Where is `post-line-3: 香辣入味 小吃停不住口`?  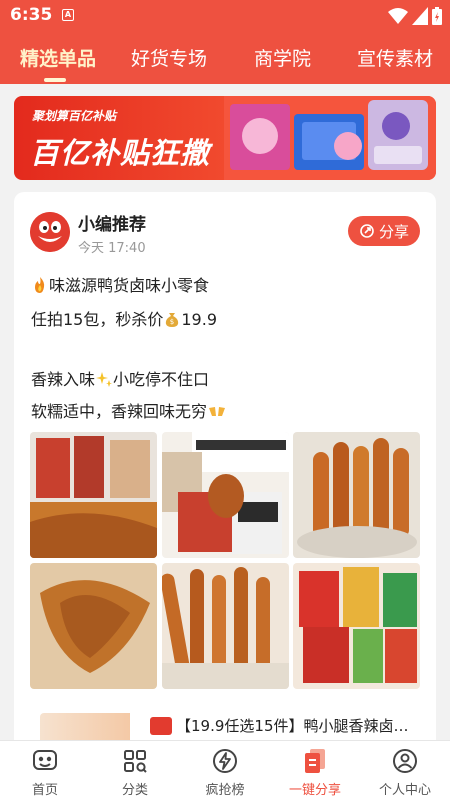
post-line-3: 香辣入味 小吃停不住口 is located at coordinates (120, 379).